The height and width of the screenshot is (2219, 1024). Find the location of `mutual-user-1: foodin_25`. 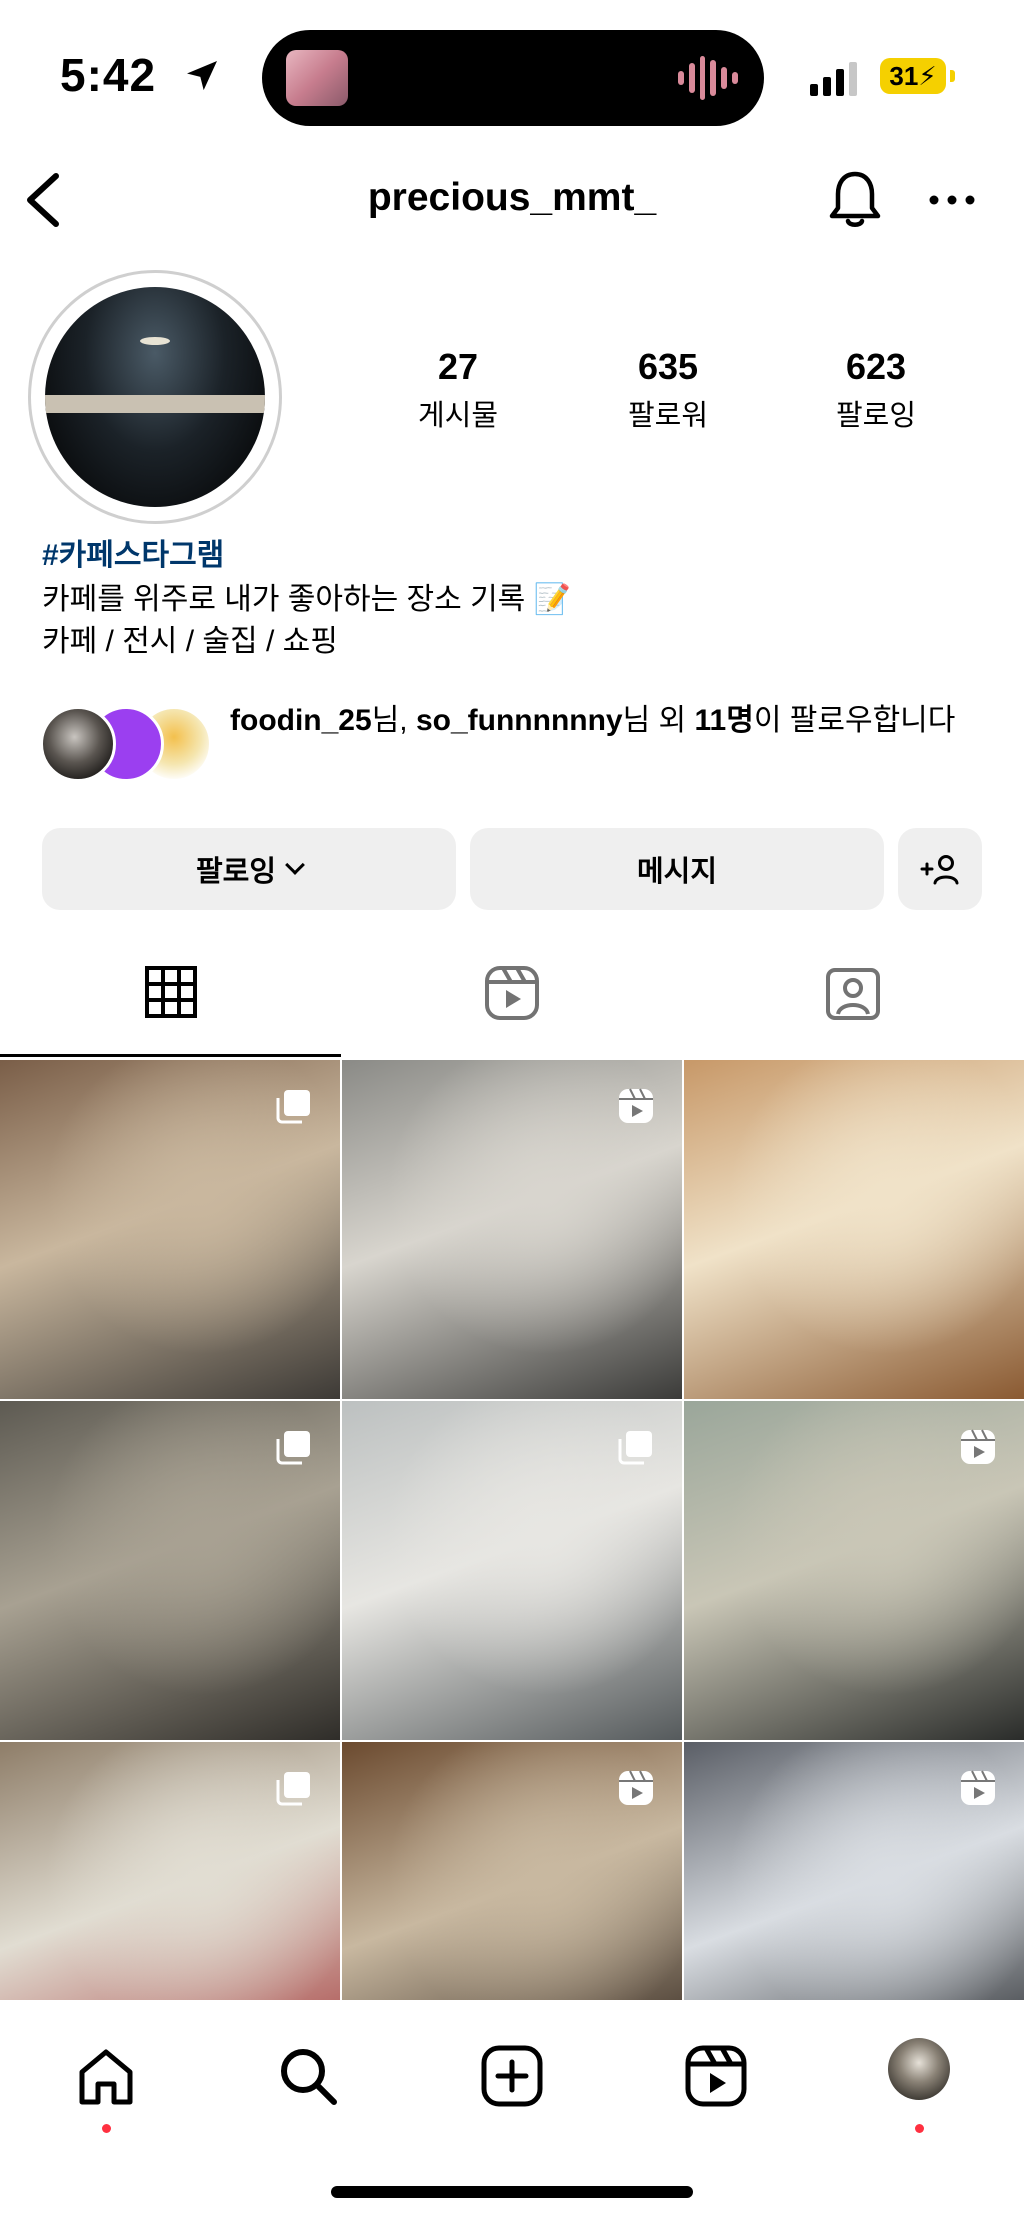

mutual-user-1: foodin_25 is located at coordinates (301, 720).